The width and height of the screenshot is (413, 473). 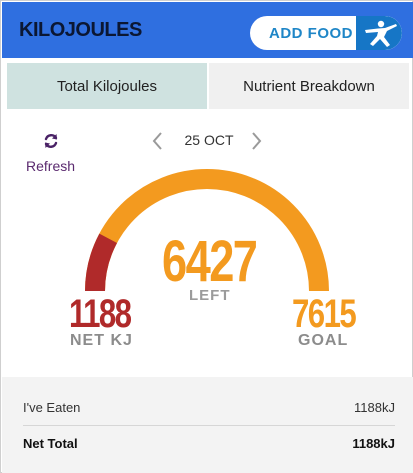 What do you see at coordinates (374, 407) in the screenshot?
I see `eaten-value: 1188kJ` at bounding box center [374, 407].